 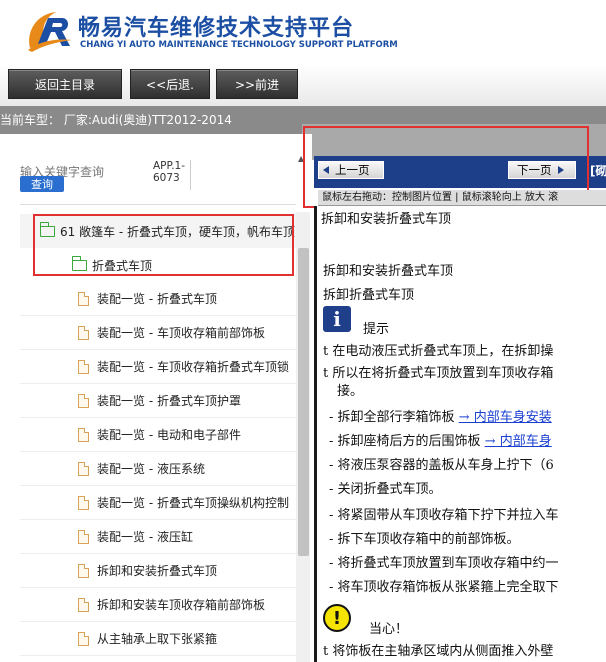 I want to click on tree-doc-label: 装配一览 - 液压缸, so click(x=145, y=537).